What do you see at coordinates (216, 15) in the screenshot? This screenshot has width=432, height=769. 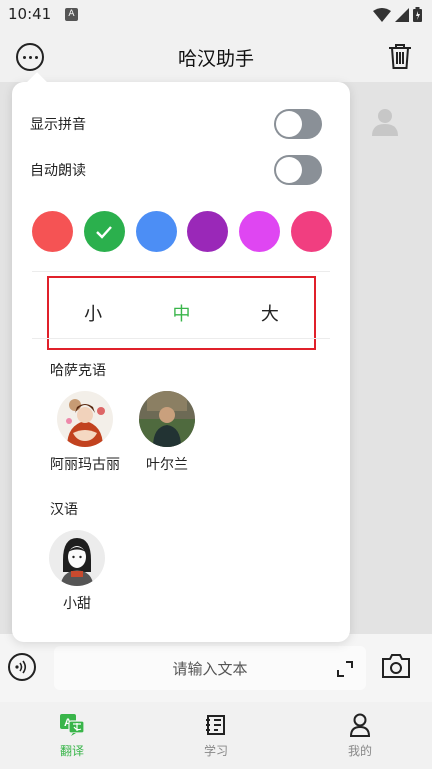 I see `status-bar: 10:41 A` at bounding box center [216, 15].